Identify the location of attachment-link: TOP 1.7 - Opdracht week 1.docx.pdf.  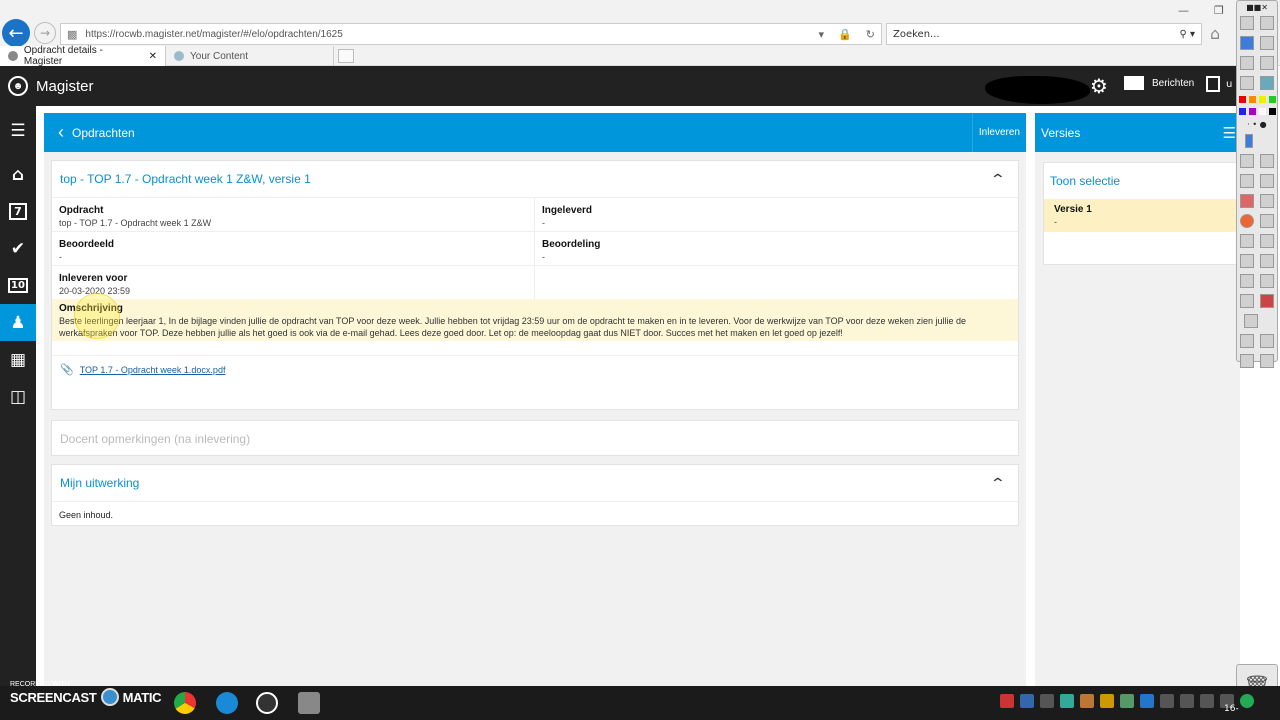
(153, 370).